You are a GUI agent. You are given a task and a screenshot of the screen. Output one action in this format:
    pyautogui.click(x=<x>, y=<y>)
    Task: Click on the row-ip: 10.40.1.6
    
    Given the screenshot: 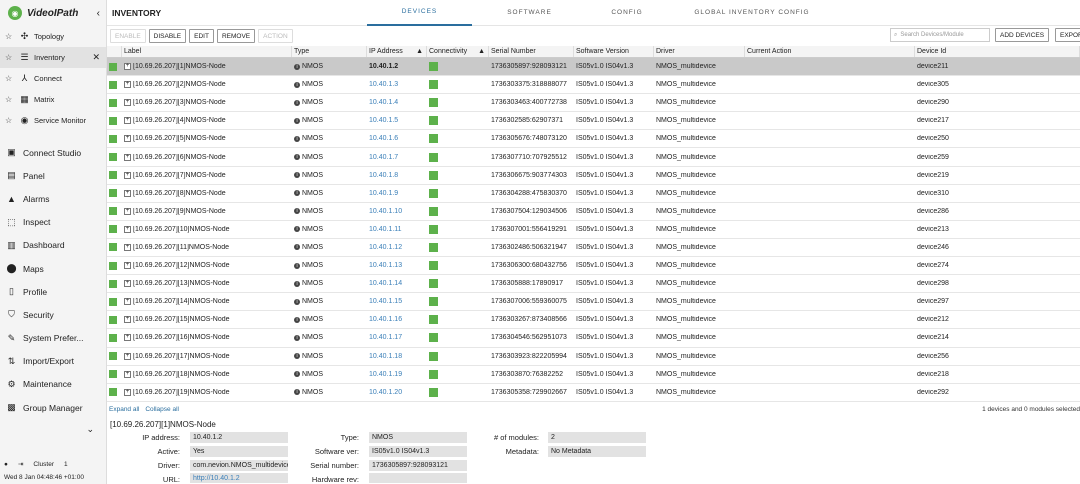 What is the action you would take?
    pyautogui.click(x=397, y=138)
    